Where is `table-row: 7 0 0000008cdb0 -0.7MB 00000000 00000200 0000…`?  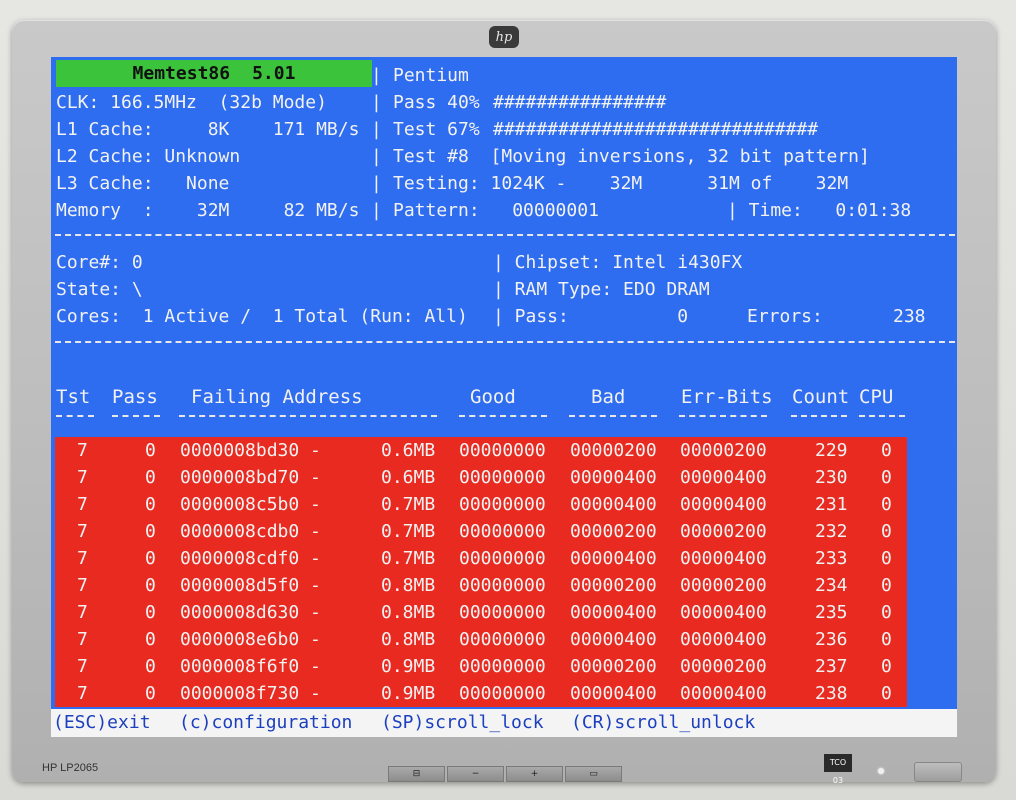 table-row: 7 0 0000008cdb0 -0.7MB 00000000 00000200 0000… is located at coordinates (481, 531).